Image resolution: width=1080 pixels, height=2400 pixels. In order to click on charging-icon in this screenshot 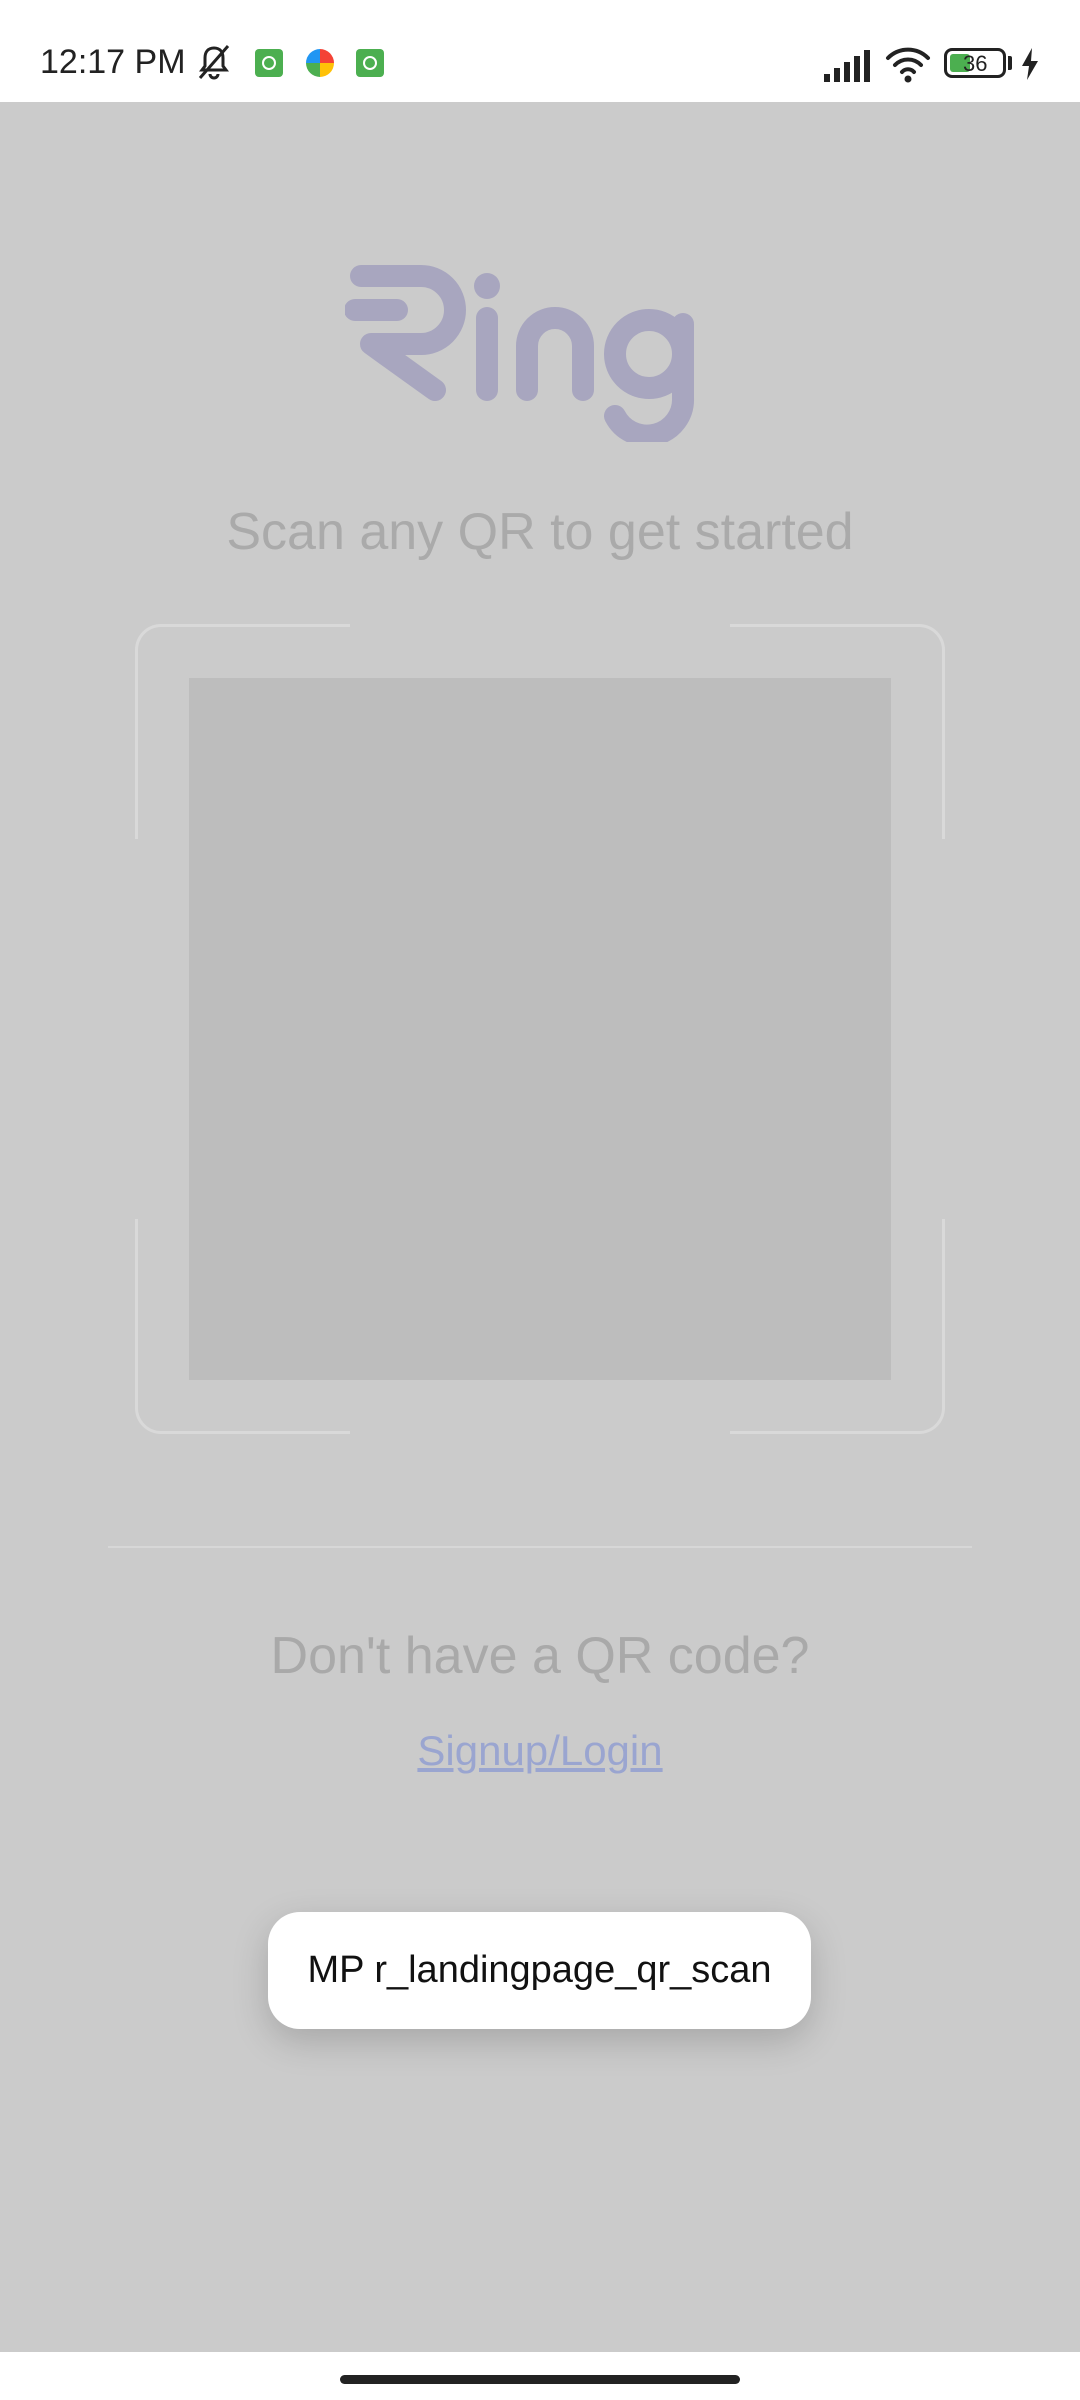, I will do `click(1030, 66)`.